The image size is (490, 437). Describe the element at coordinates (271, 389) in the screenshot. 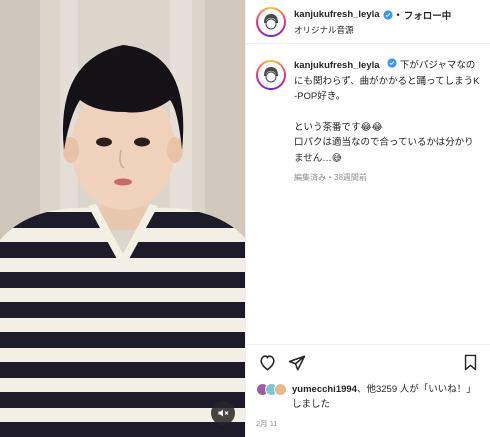

I see `liker-avatars` at that location.